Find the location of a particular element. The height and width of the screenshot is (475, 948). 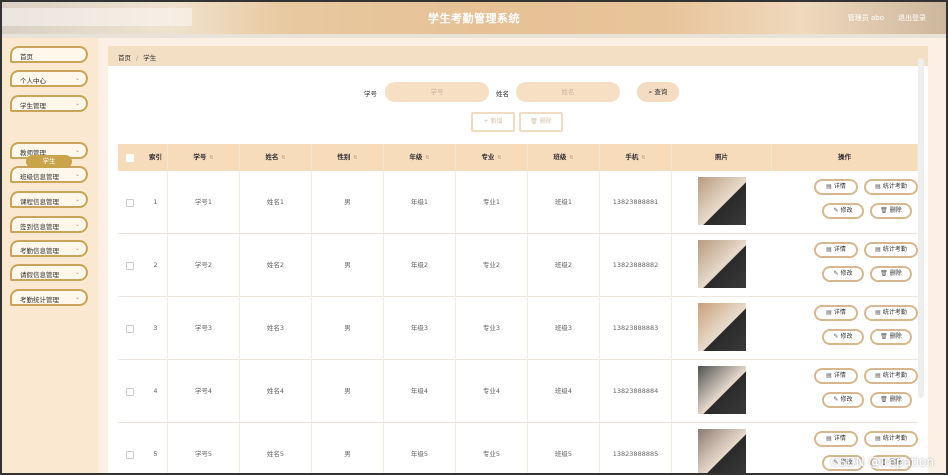

sidebar-item-6: 签到信息管理 ⌄ is located at coordinates (49, 224).